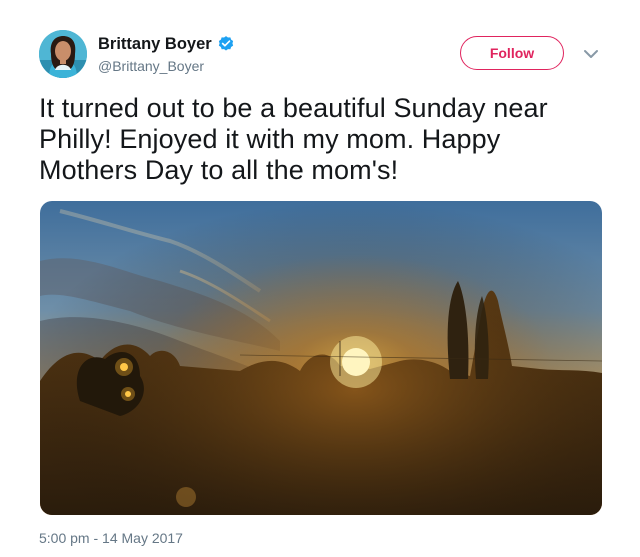 This screenshot has height=557, width=640. What do you see at coordinates (155, 44) in the screenshot?
I see `display-name: Brittany Boyer` at bounding box center [155, 44].